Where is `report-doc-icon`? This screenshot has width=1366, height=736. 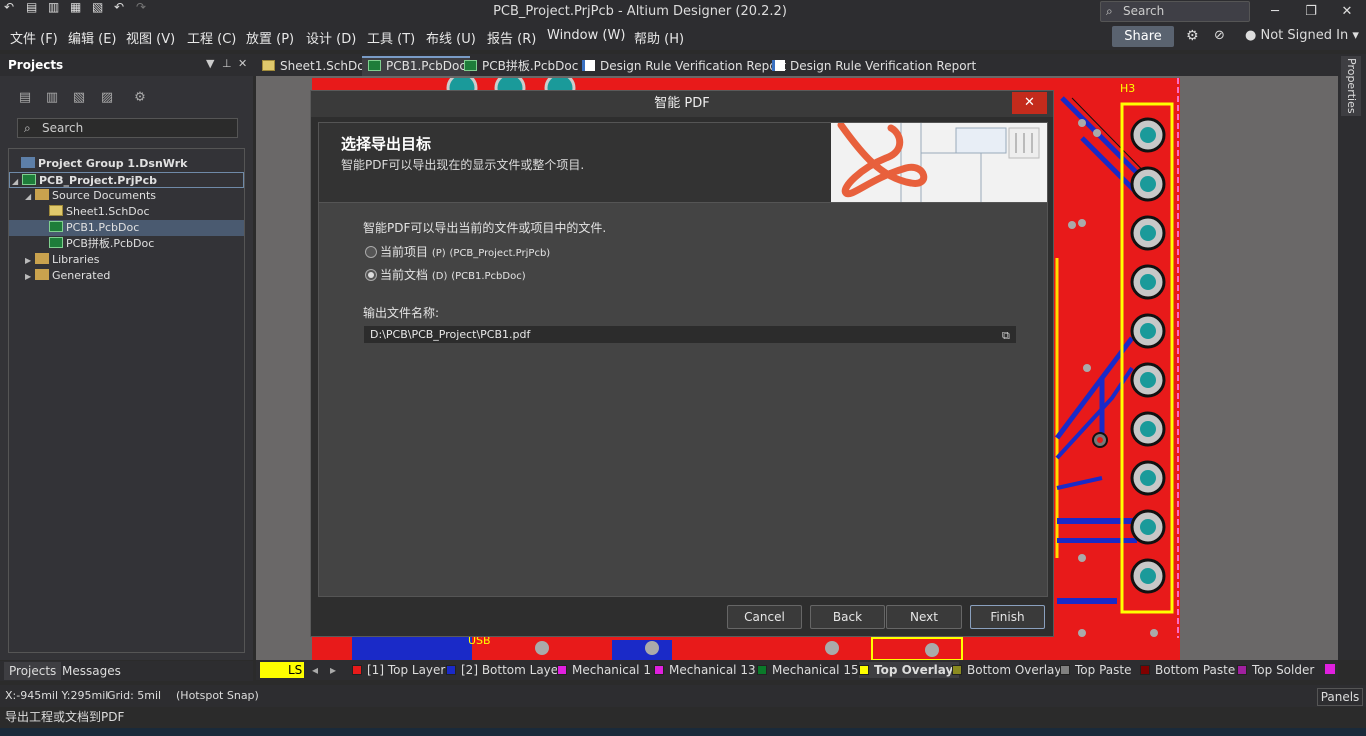 report-doc-icon is located at coordinates (588, 65).